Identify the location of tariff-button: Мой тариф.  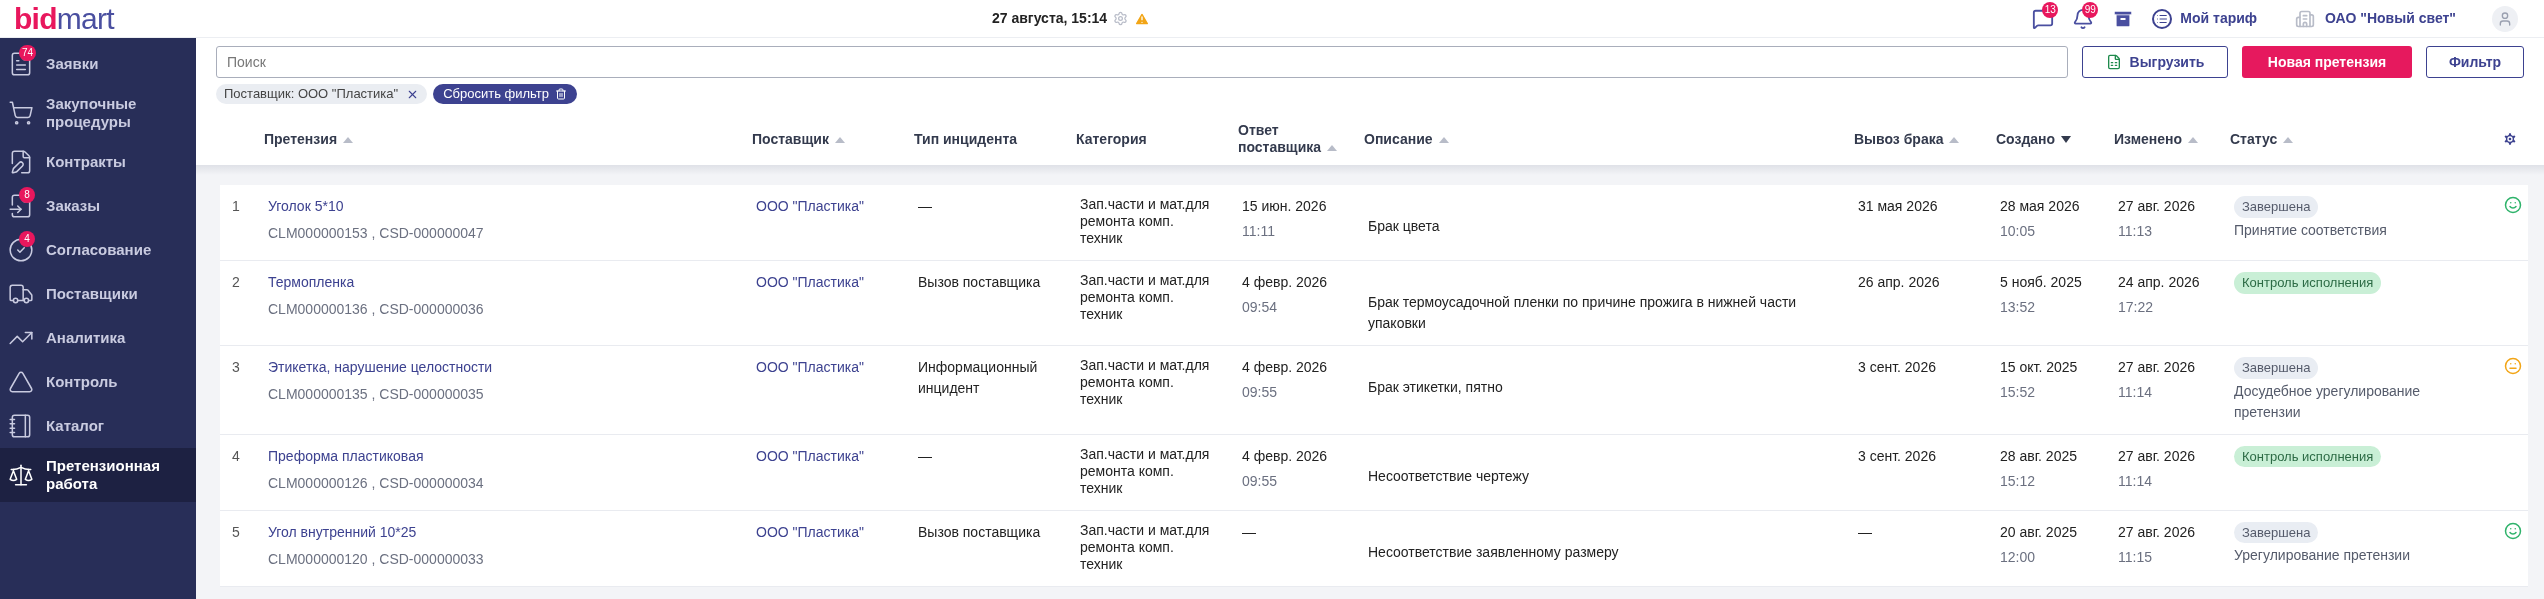
(2205, 18).